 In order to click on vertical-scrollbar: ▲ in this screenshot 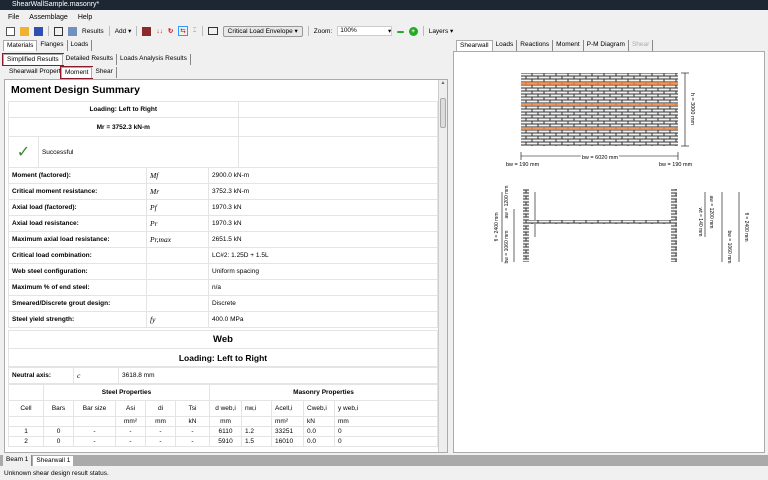, I will do `click(442, 266)`.